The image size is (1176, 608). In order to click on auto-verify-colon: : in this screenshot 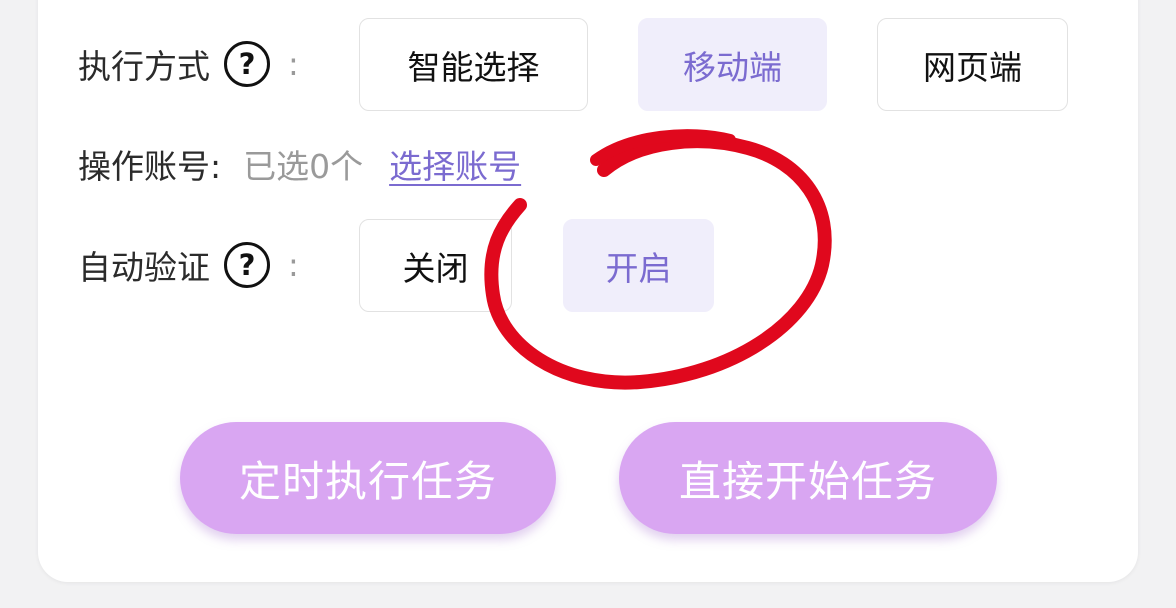, I will do `click(293, 265)`.